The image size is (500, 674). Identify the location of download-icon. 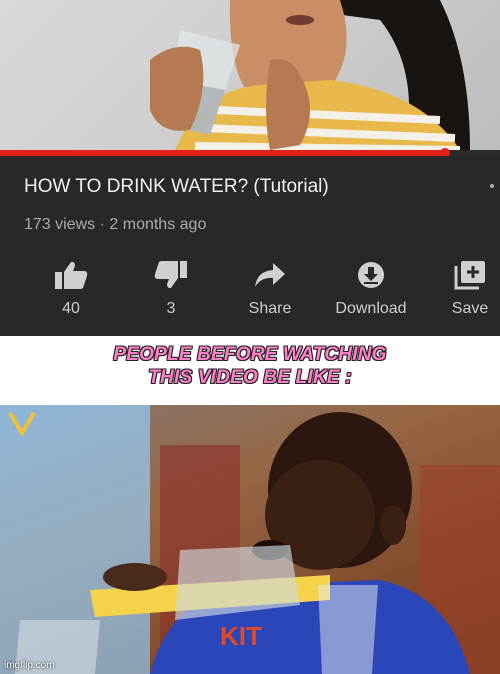
(371, 275).